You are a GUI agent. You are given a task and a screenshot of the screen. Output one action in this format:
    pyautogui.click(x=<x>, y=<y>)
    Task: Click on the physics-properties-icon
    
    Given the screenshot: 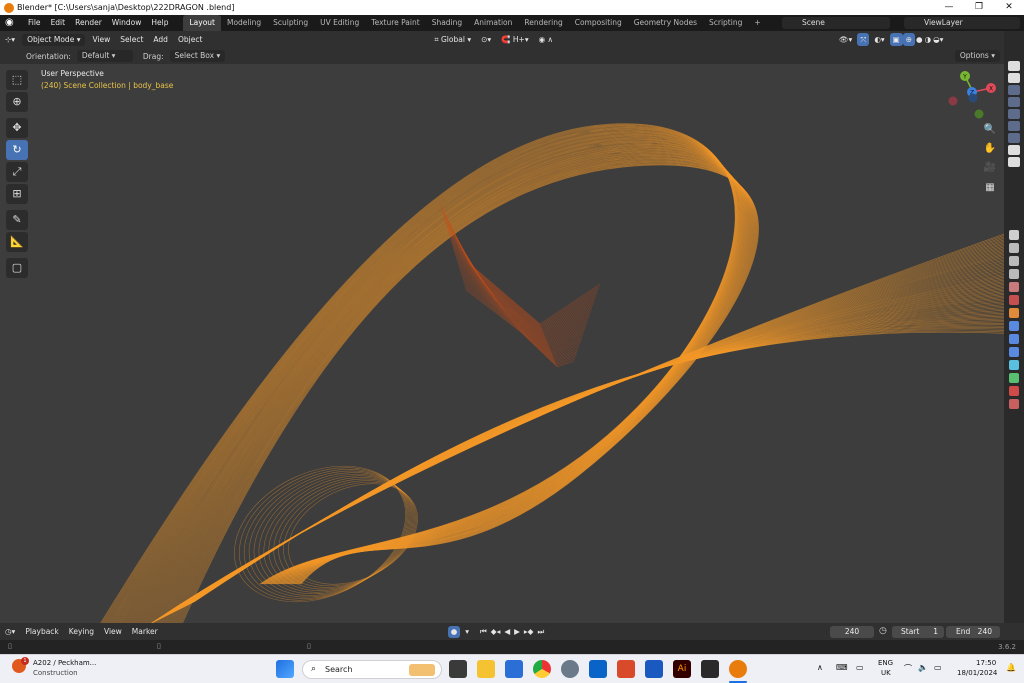 What is the action you would take?
    pyautogui.click(x=1014, y=352)
    